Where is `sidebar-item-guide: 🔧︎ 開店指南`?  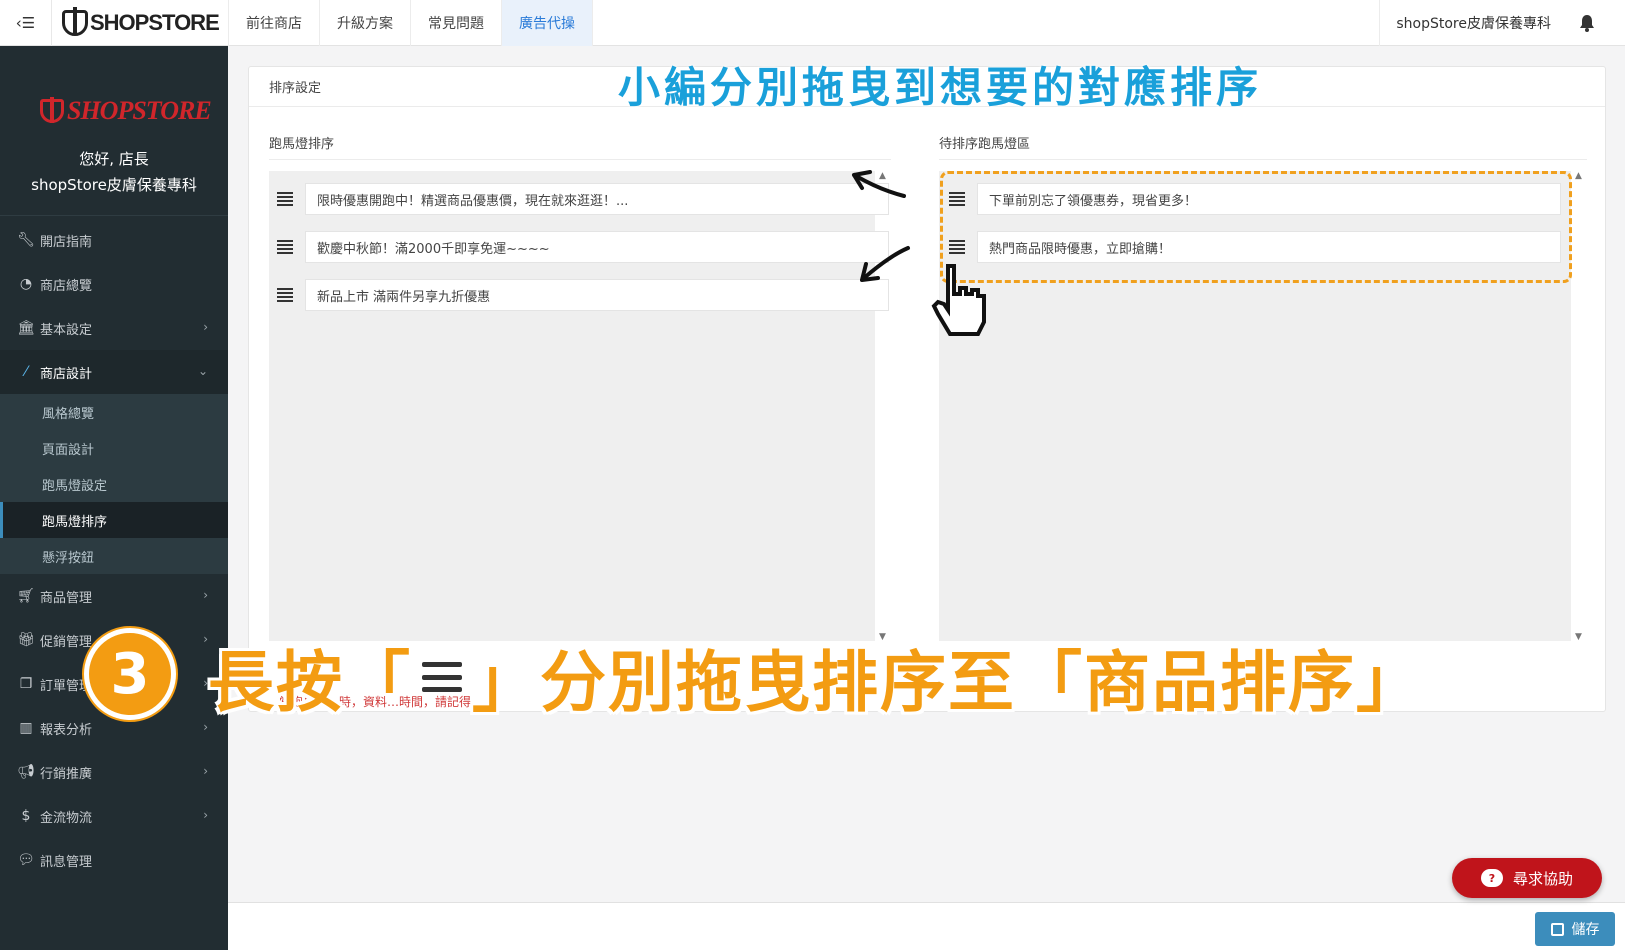 sidebar-item-guide: 🔧︎ 開店指南 is located at coordinates (114, 240).